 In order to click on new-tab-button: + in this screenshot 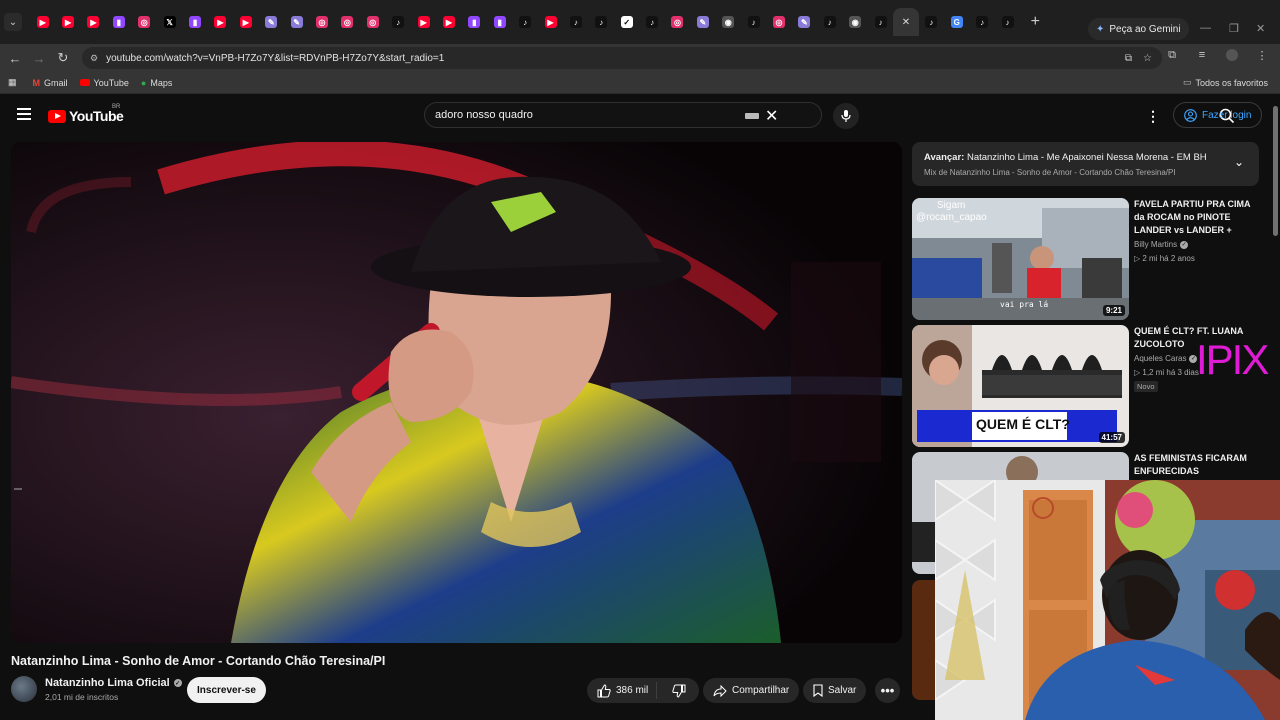, I will do `click(1035, 22)`.